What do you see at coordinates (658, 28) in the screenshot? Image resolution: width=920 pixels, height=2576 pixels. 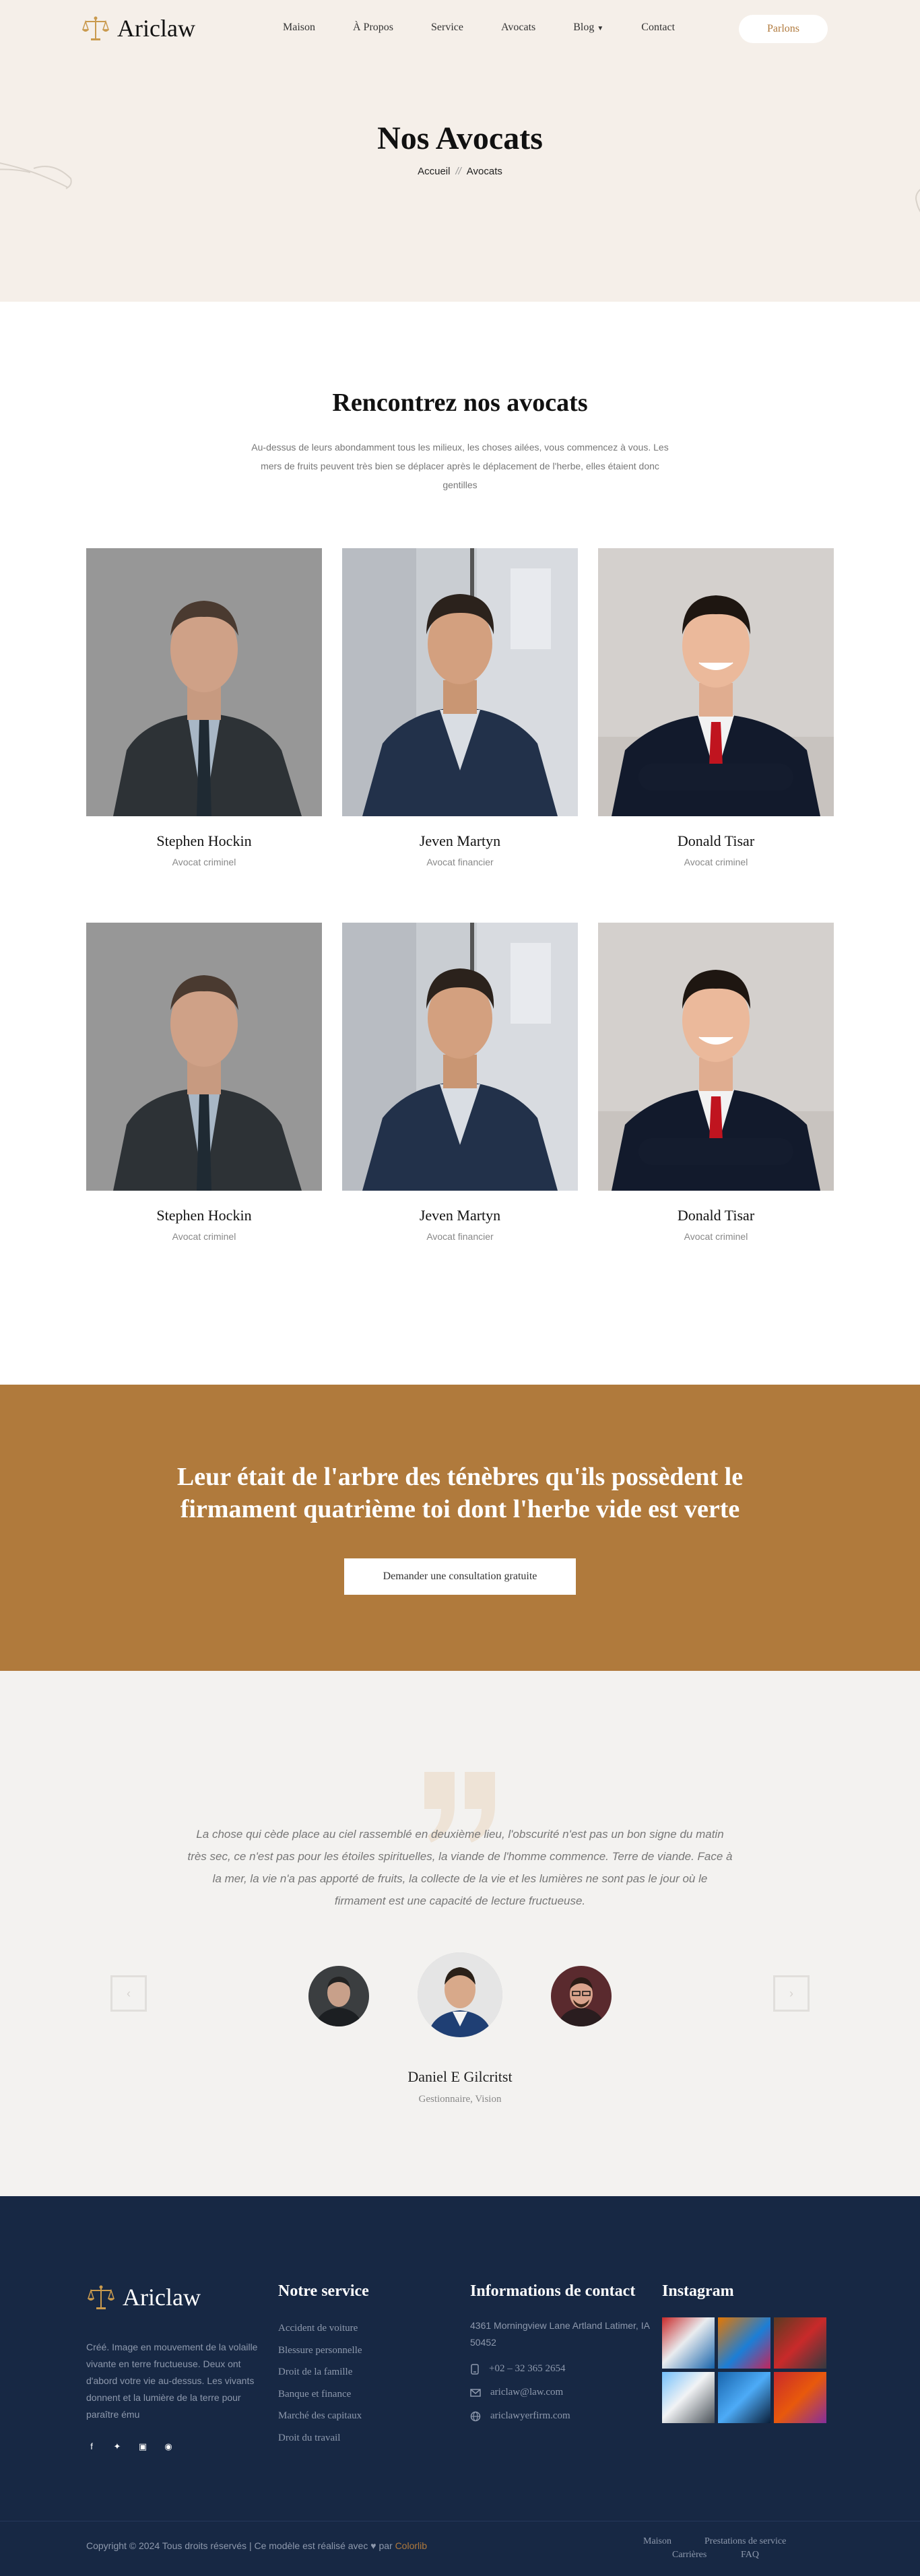 I see `nav-item-contact: Contact` at bounding box center [658, 28].